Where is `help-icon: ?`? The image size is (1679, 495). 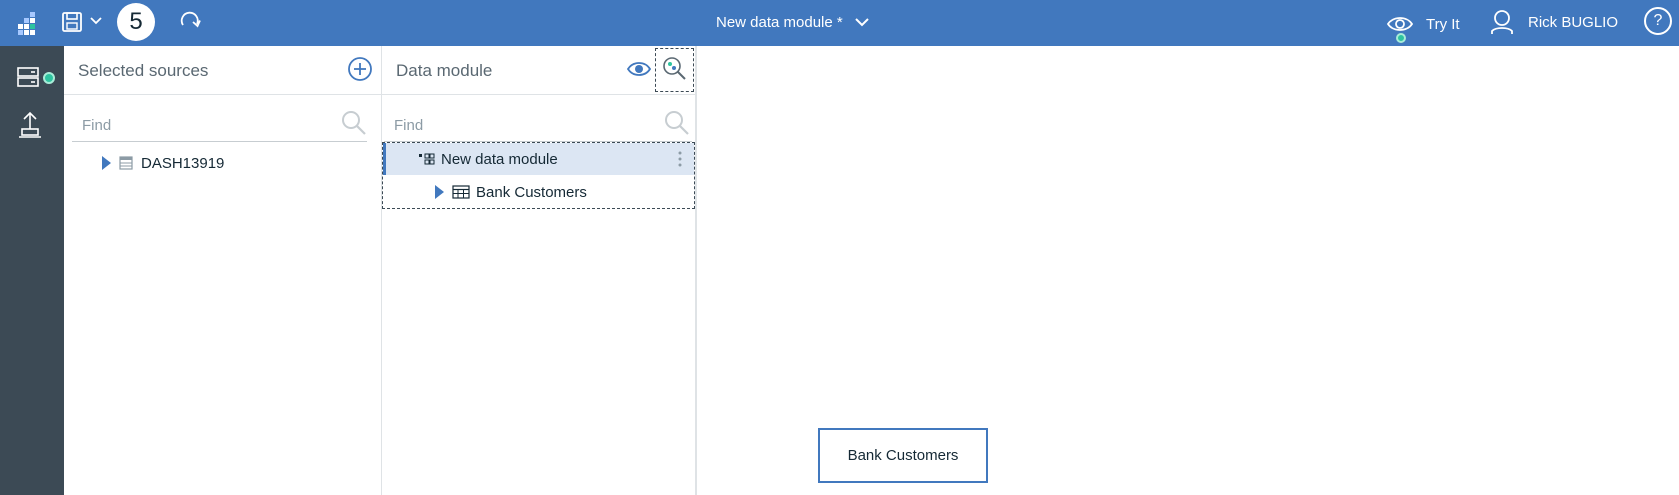 help-icon: ? is located at coordinates (1658, 21).